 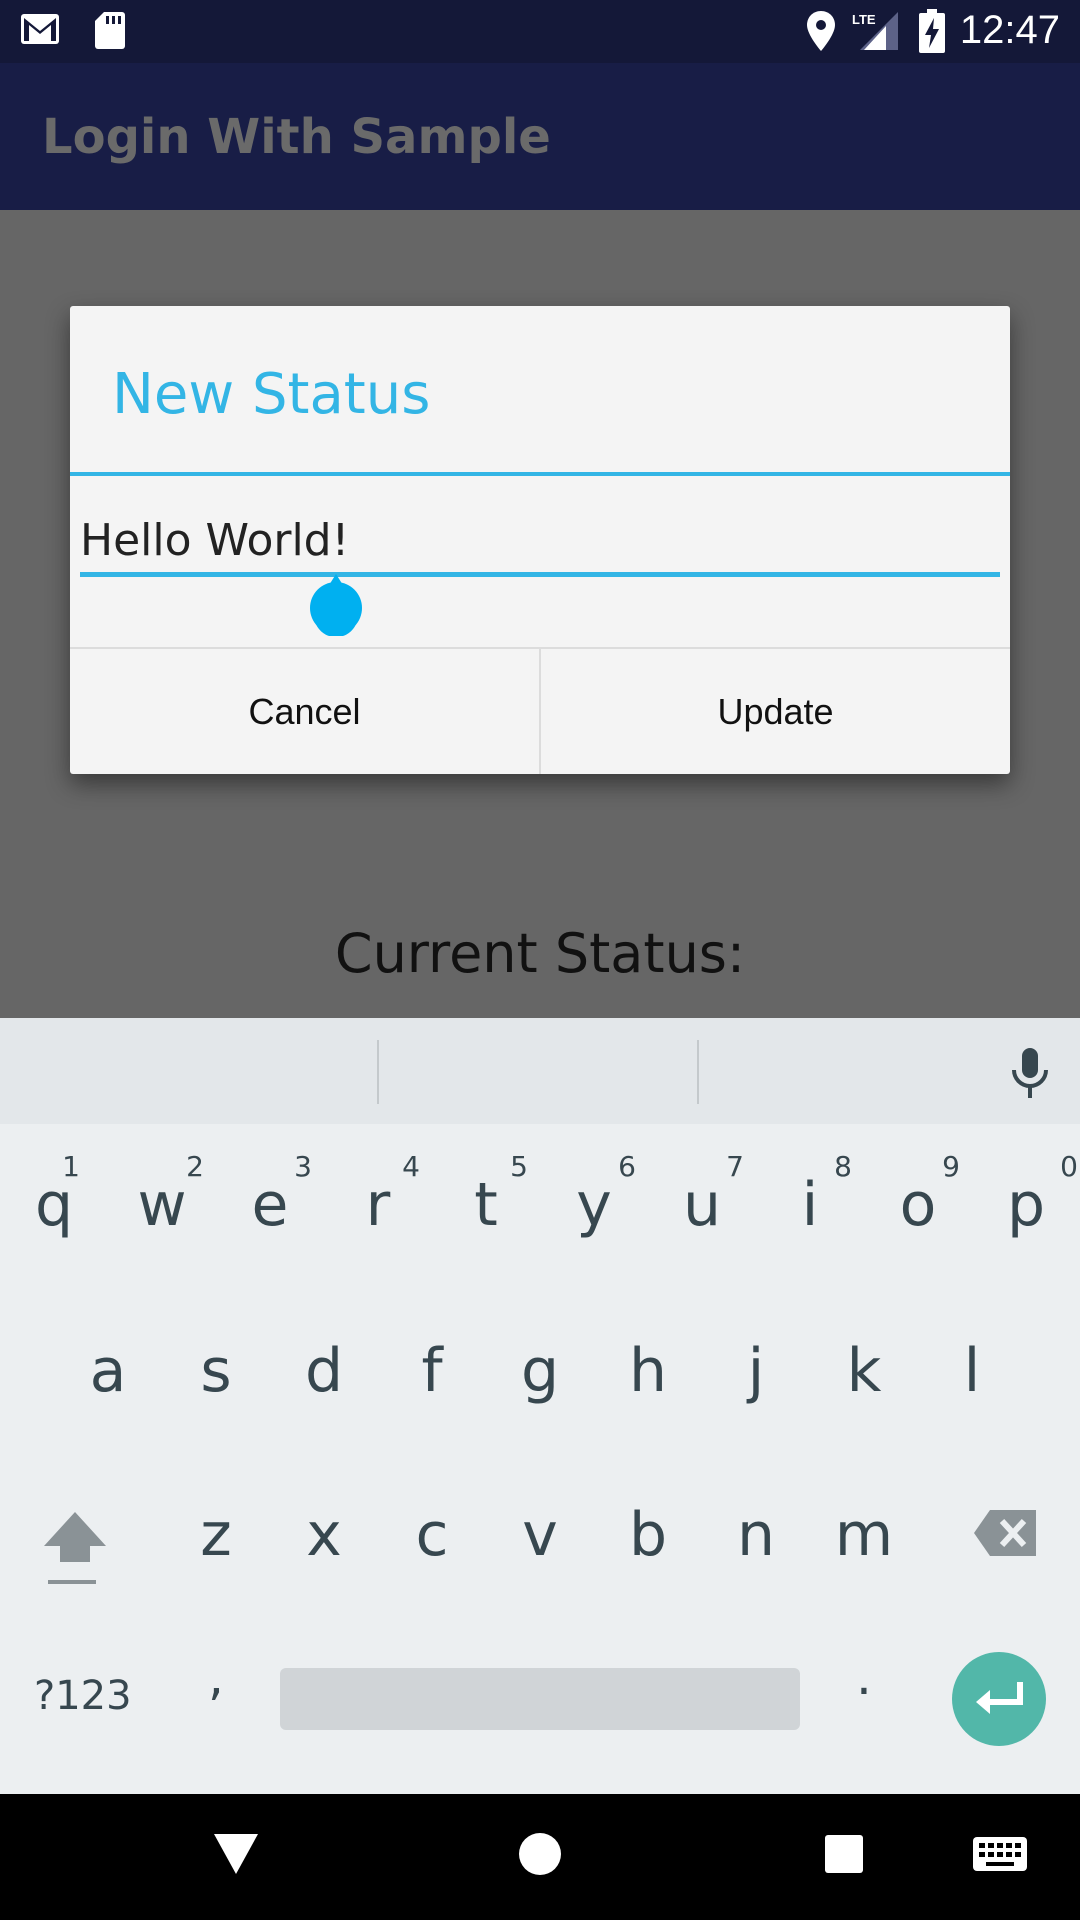 I want to click on key-i: i8, so click(x=811, y=1195).